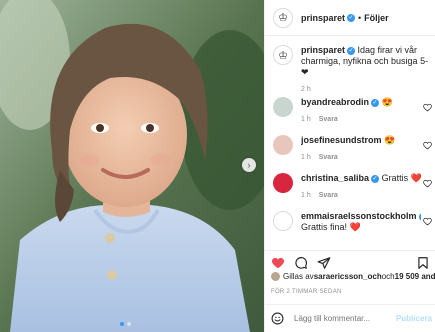  Describe the element at coordinates (335, 178) in the screenshot. I see `comment-username: christina_saliba` at that location.